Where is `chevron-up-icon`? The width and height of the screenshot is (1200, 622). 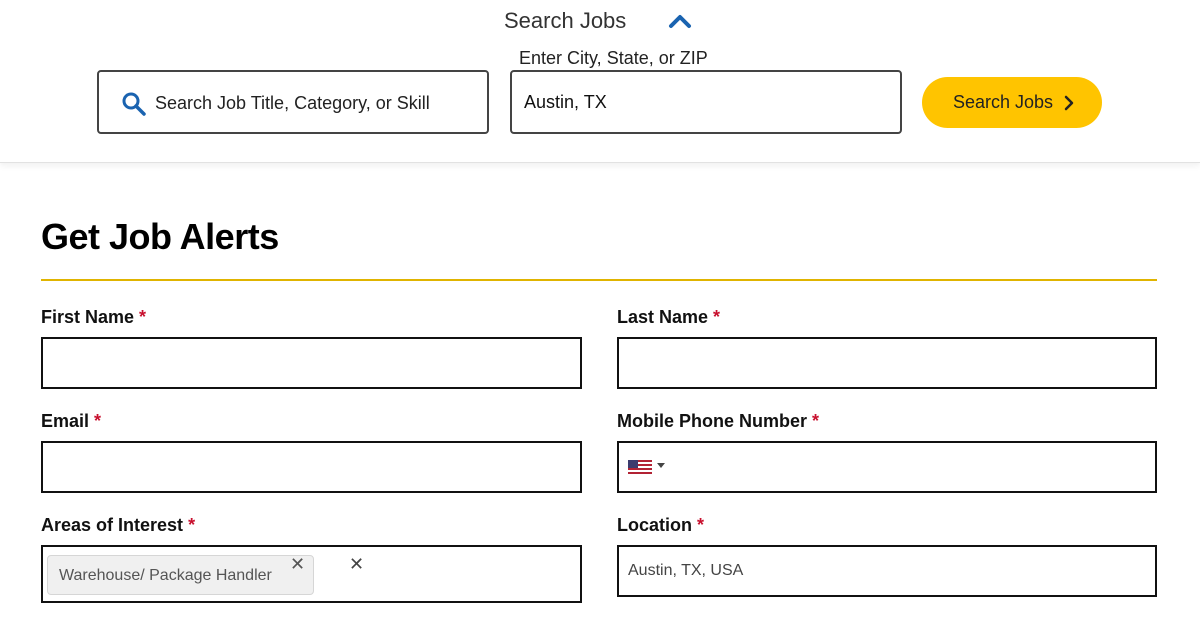
chevron-up-icon is located at coordinates (680, 21).